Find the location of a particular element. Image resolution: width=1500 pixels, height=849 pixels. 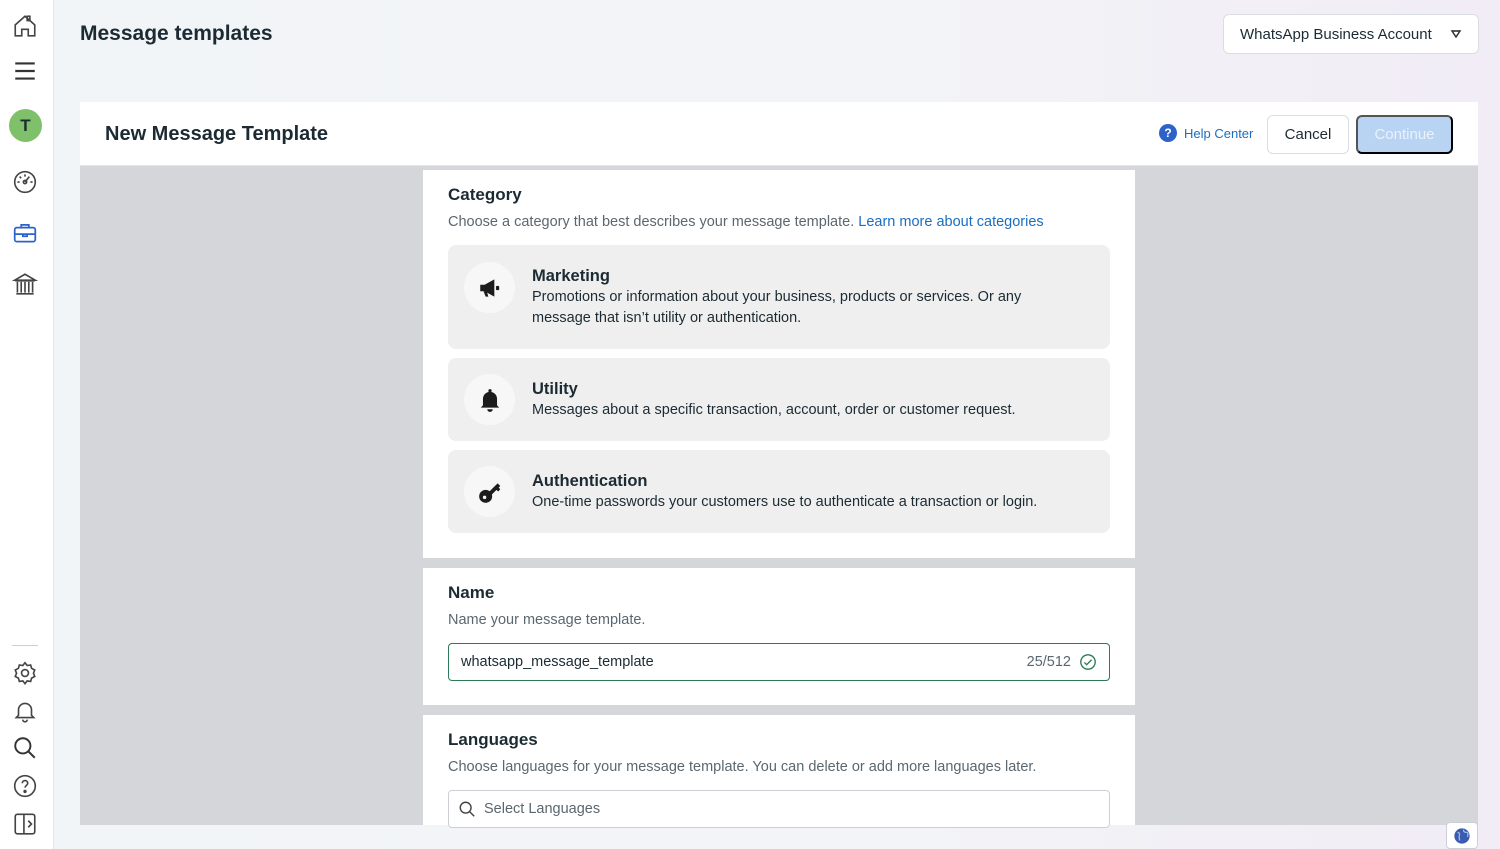

page-title: Message templates is located at coordinates (176, 33).